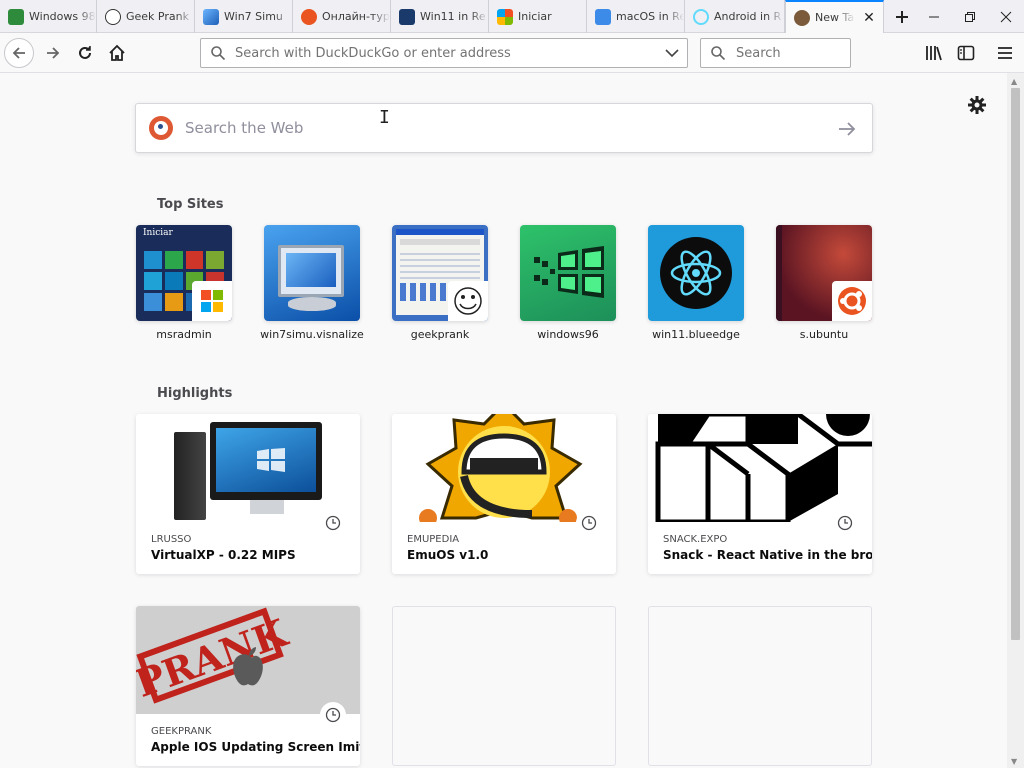  I want to click on highlight-card-virtualxp: LRUSSO VirtualXP - 0.22 MIPS, so click(248, 494).